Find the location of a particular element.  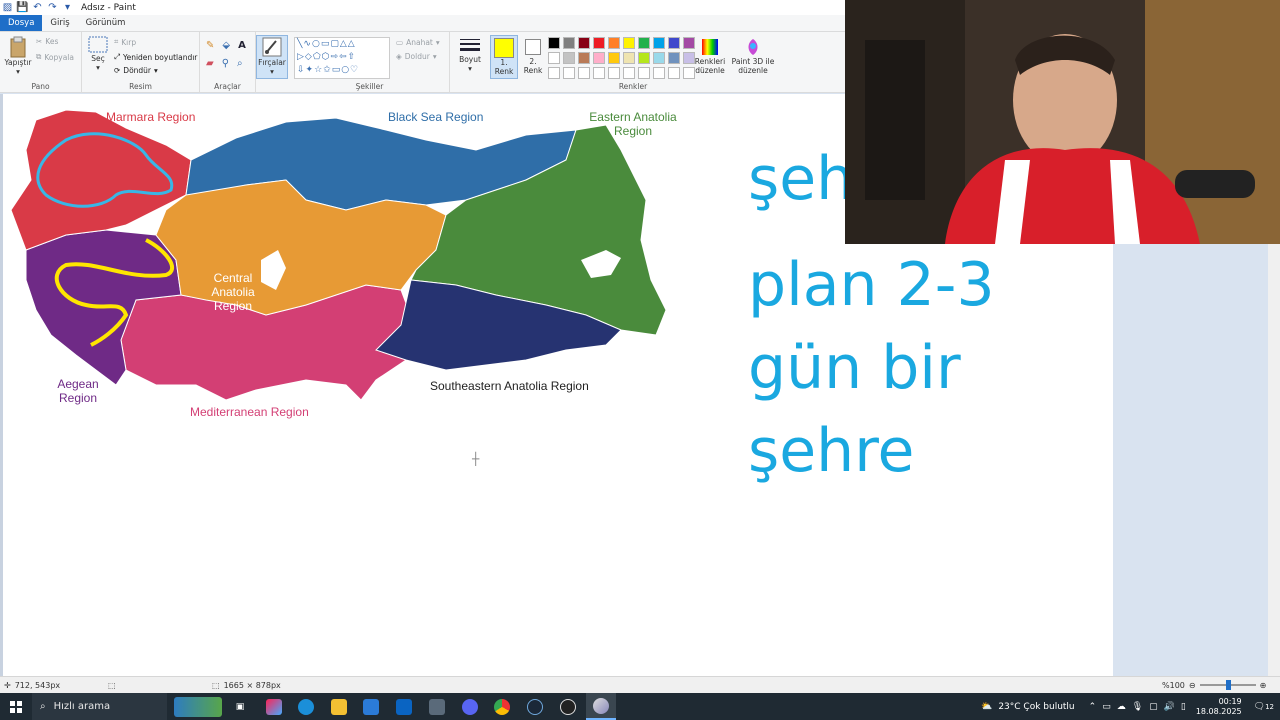

taskbar-search: ⌕ Hızlı arama is located at coordinates (99, 706).